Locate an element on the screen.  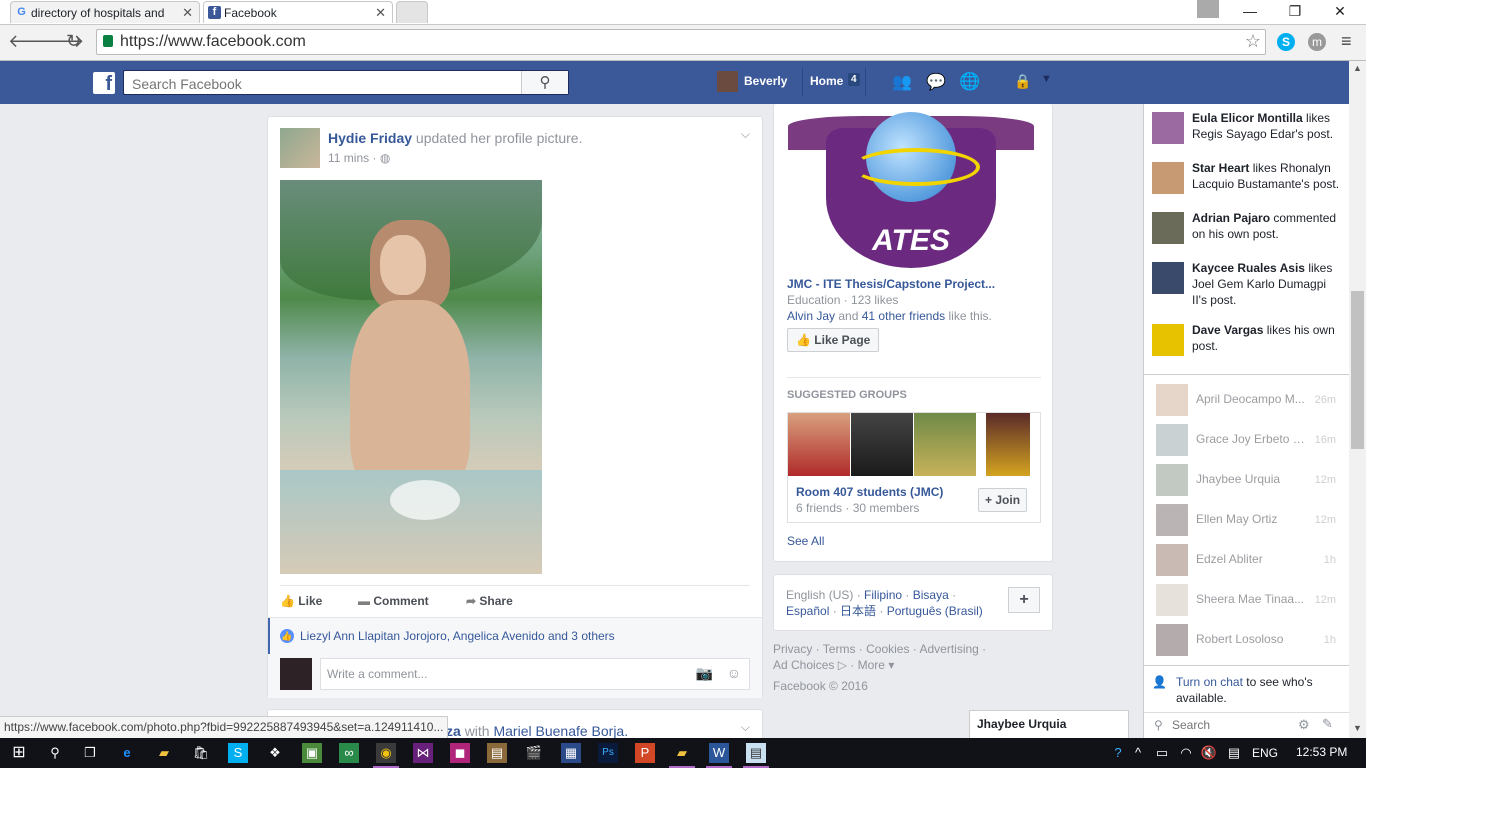
group-name-link: Room 407 students (JMC) is located at coordinates (869, 492).